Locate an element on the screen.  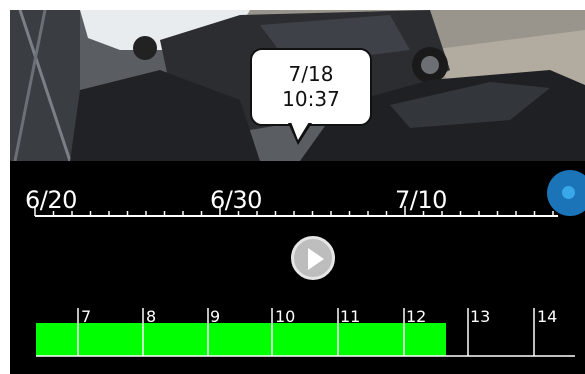
timestamp-time: 10:37 is located at coordinates (311, 99).